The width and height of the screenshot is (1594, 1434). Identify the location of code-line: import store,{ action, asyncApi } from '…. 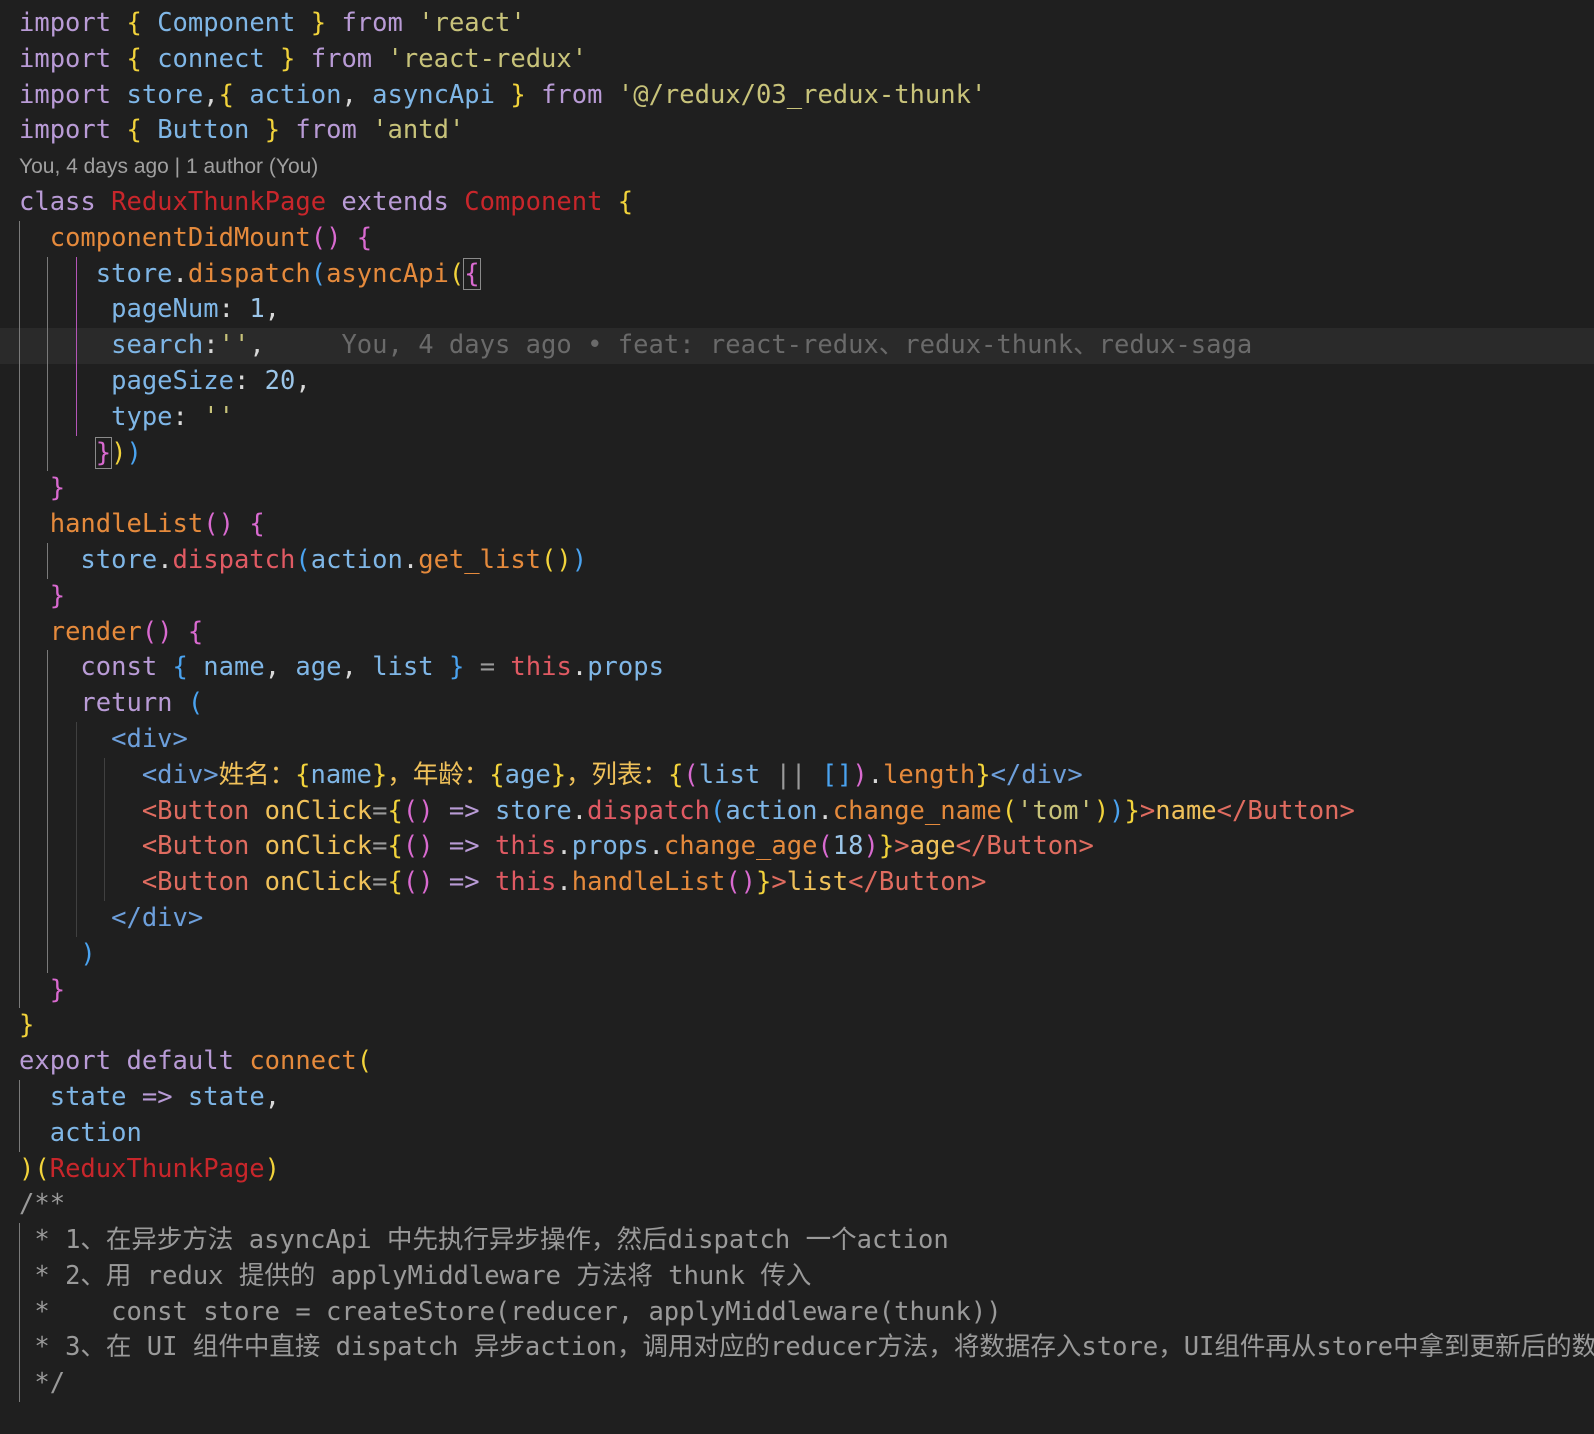
(797, 96).